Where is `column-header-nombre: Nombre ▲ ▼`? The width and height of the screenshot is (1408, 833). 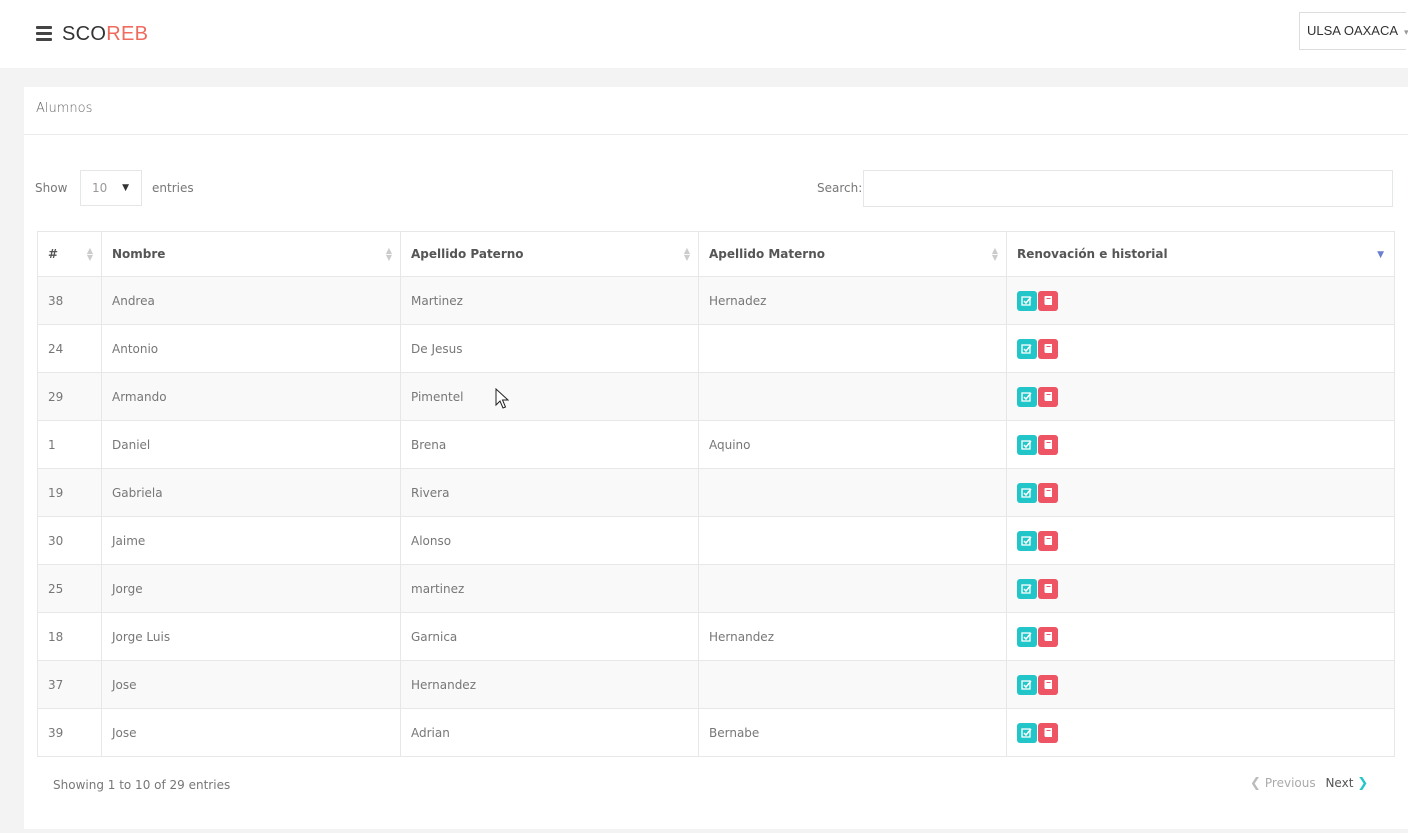
column-header-nombre: Nombre ▲ ▼ is located at coordinates (251, 254).